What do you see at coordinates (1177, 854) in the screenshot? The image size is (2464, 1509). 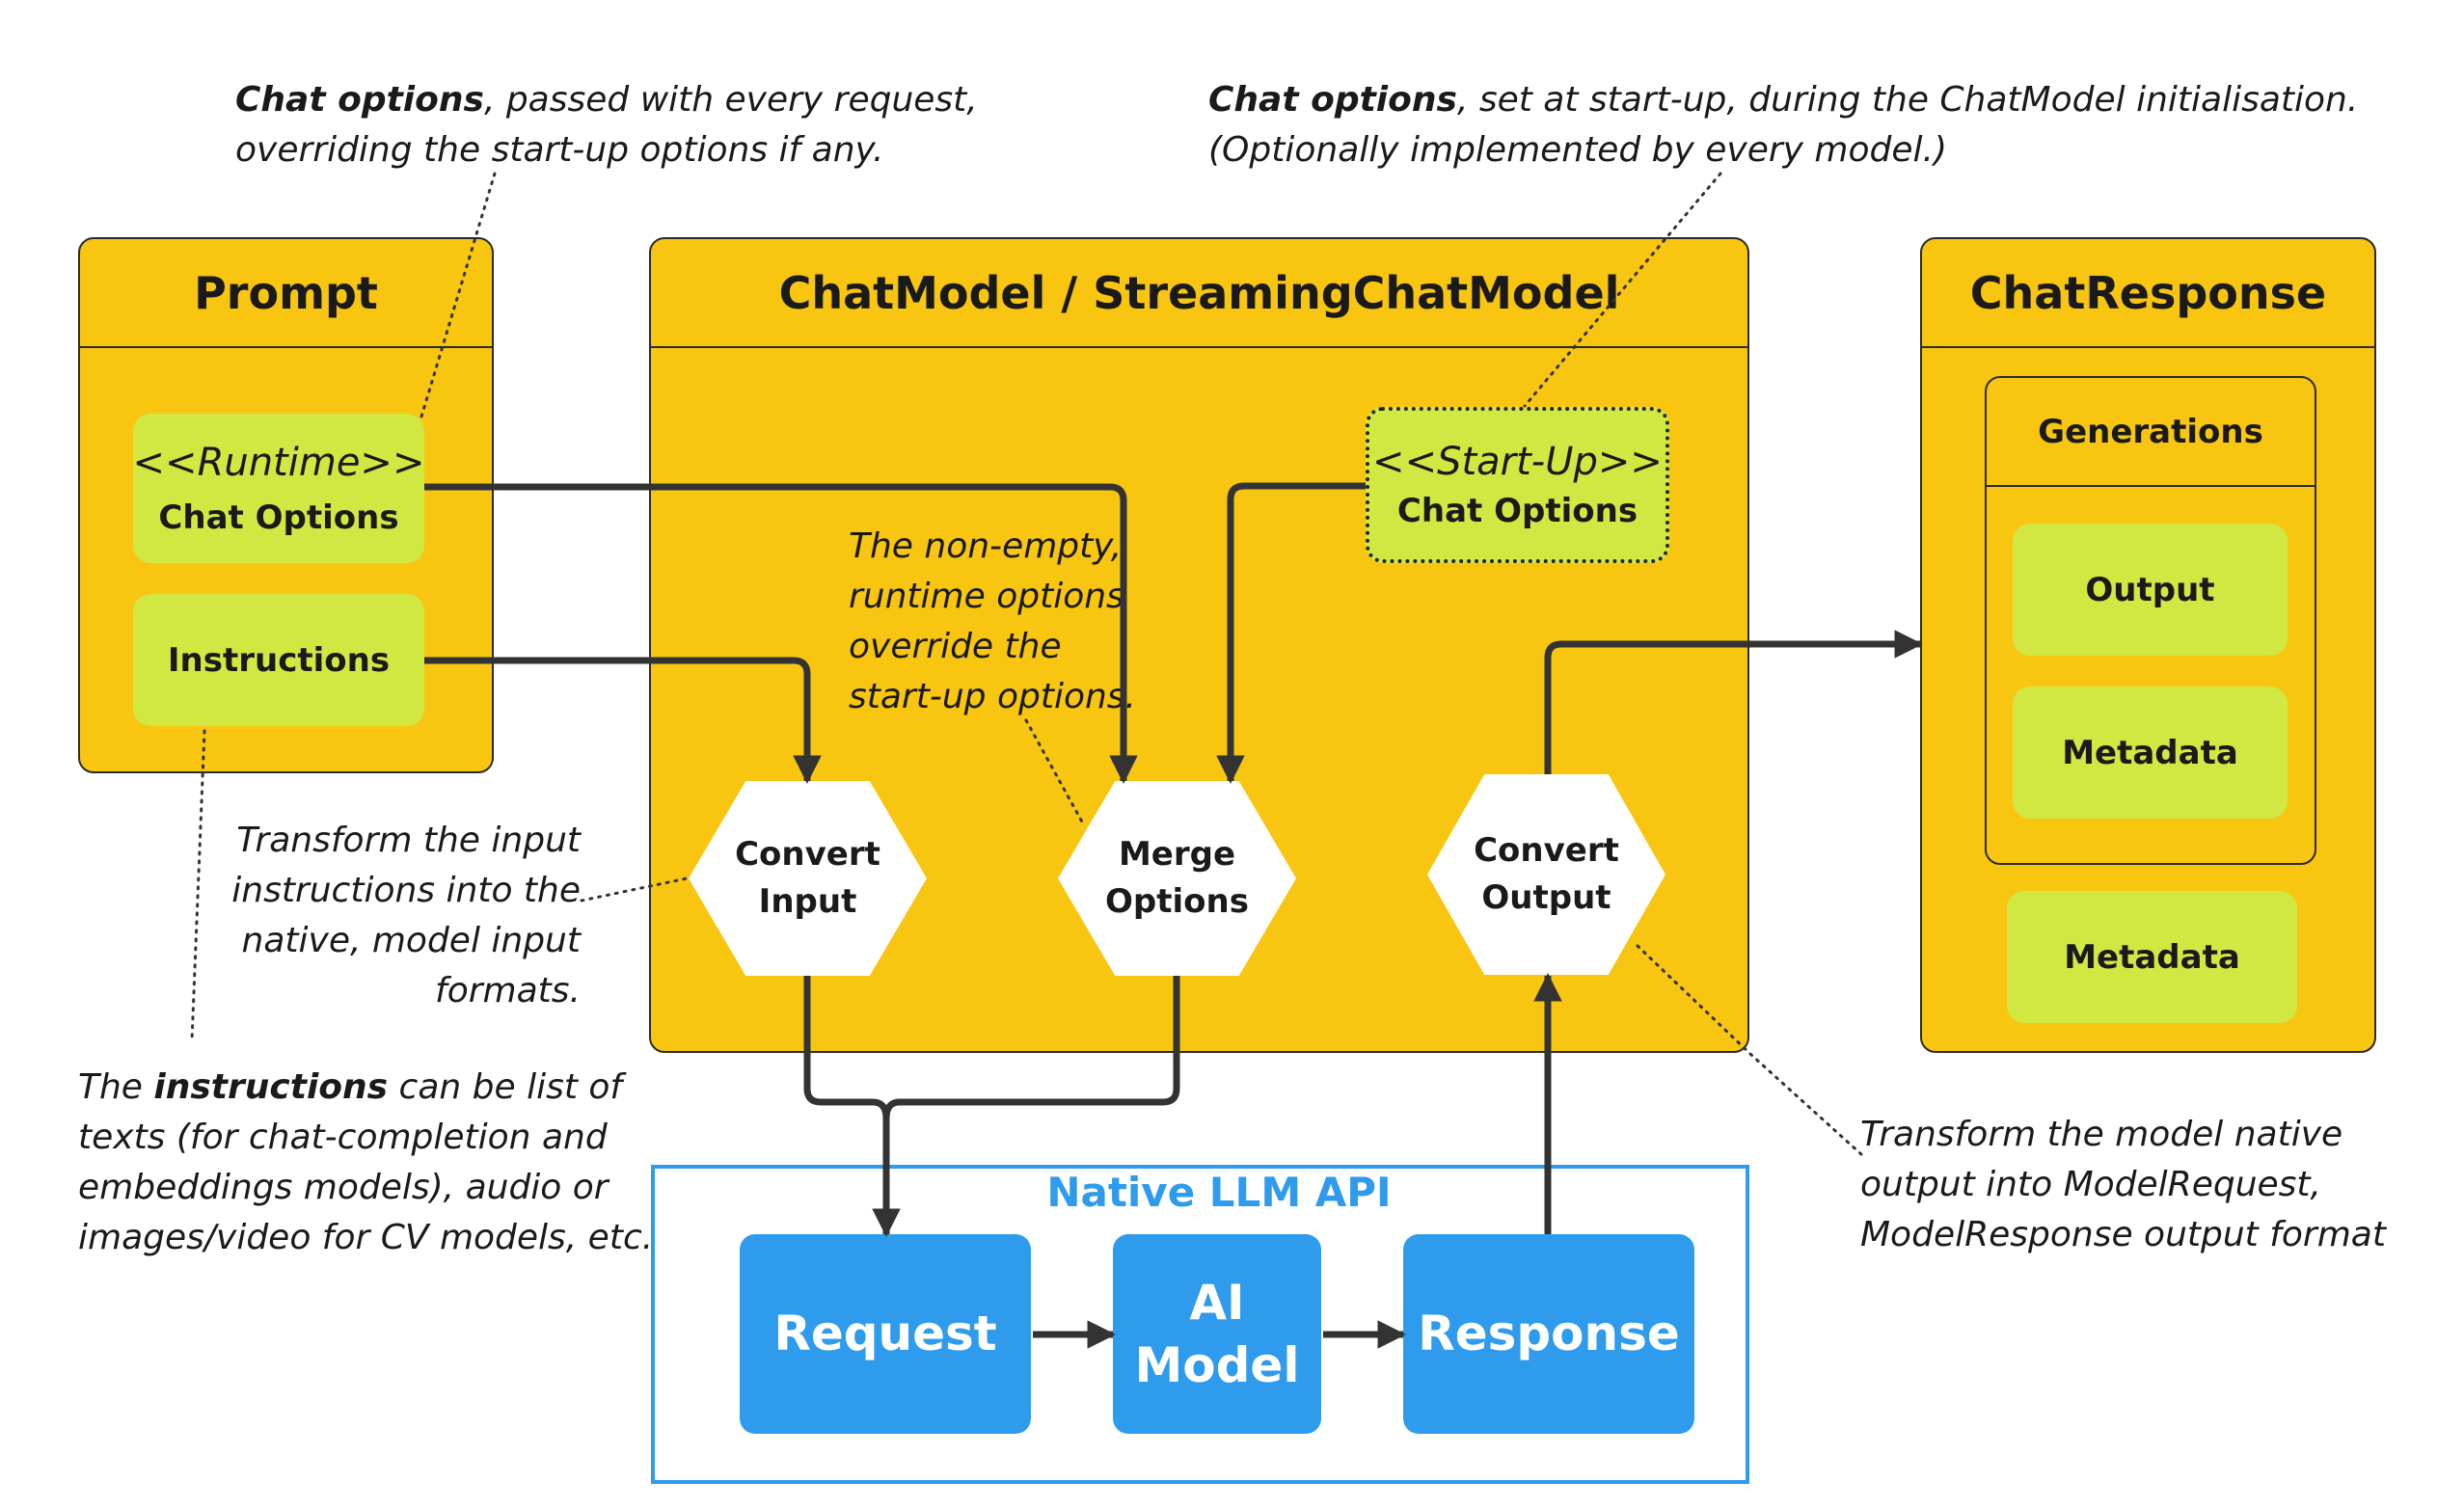 I see `merge-options-line1: Merge` at bounding box center [1177, 854].